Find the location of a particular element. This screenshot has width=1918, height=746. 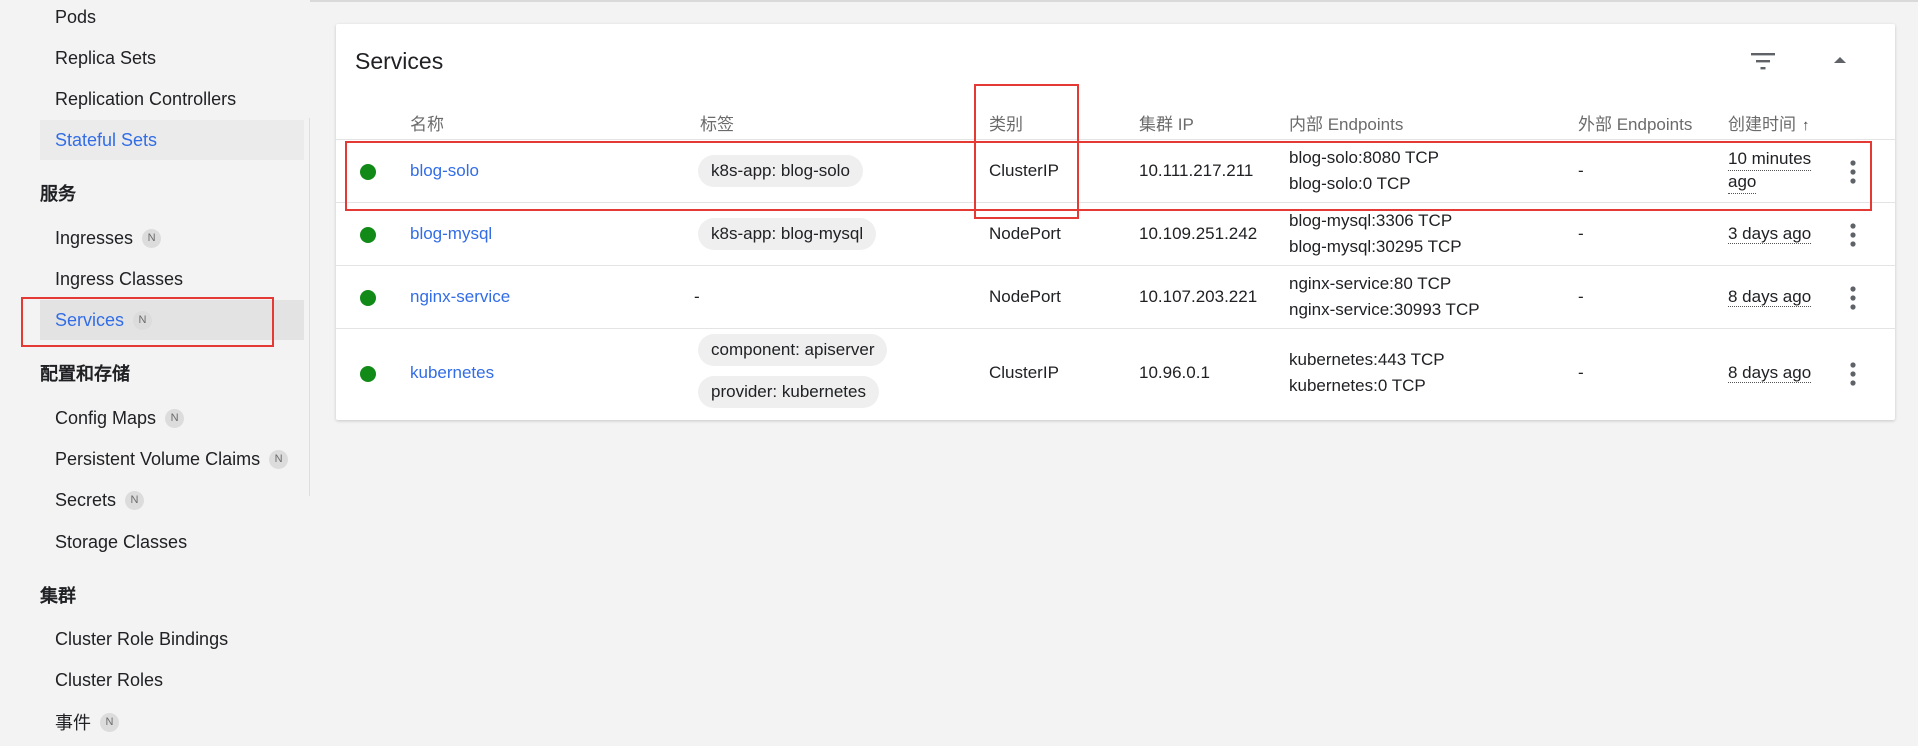

column-header-external-endpoints: 外部 Endpoints is located at coordinates (1635, 124).